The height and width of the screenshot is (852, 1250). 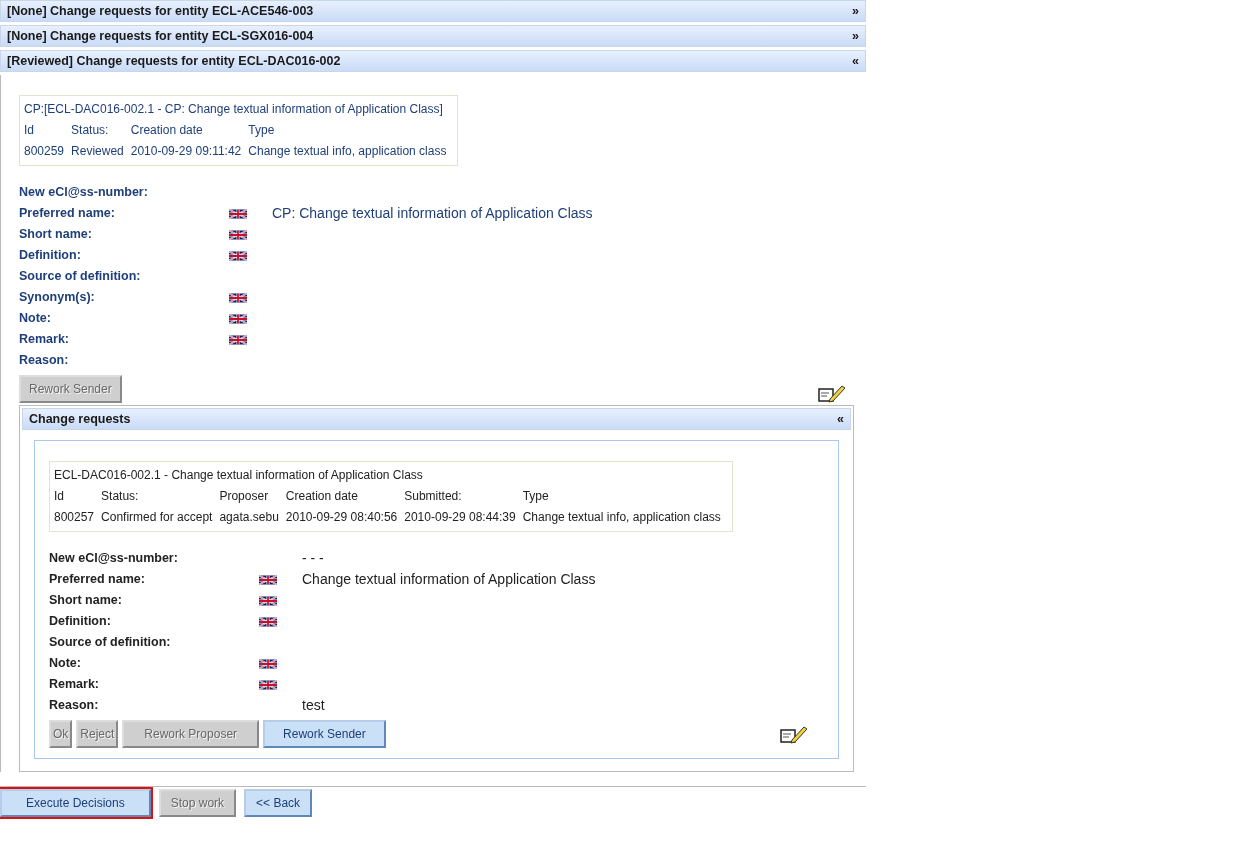 I want to click on field-label: Synonym(s):, so click(x=57, y=298).